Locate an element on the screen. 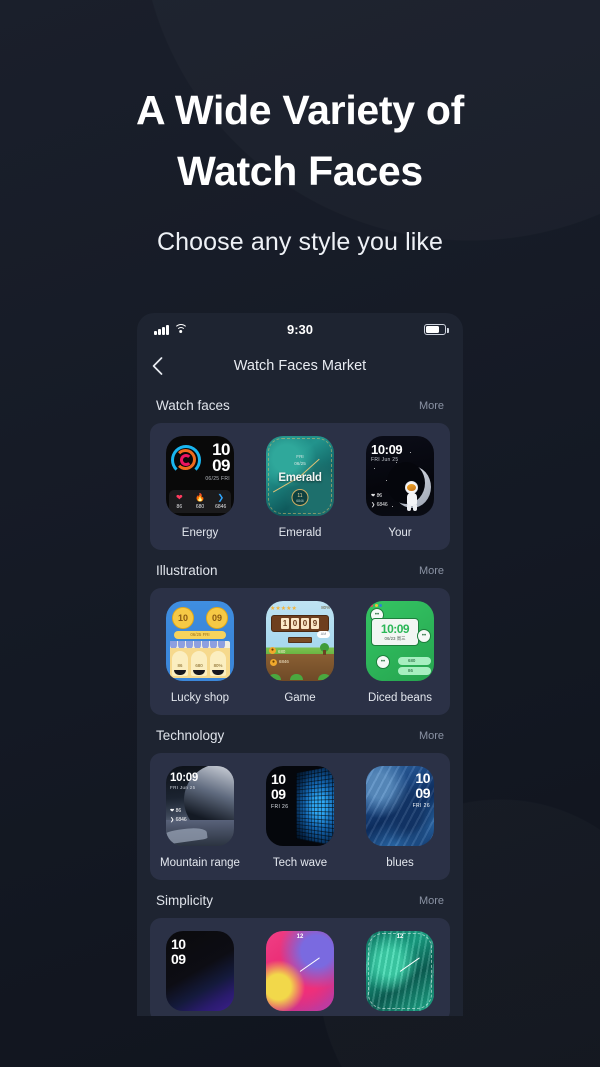 This screenshot has height=1067, width=600. watch-face-preview-simplicity-2: 12 is located at coordinates (300, 971).